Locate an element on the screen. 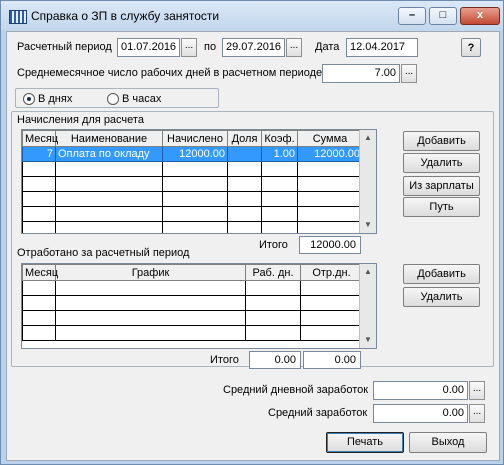 Image resolution: width=504 pixels, height=465 pixels. accruals-total-field: 12000.00 is located at coordinates (330, 245).